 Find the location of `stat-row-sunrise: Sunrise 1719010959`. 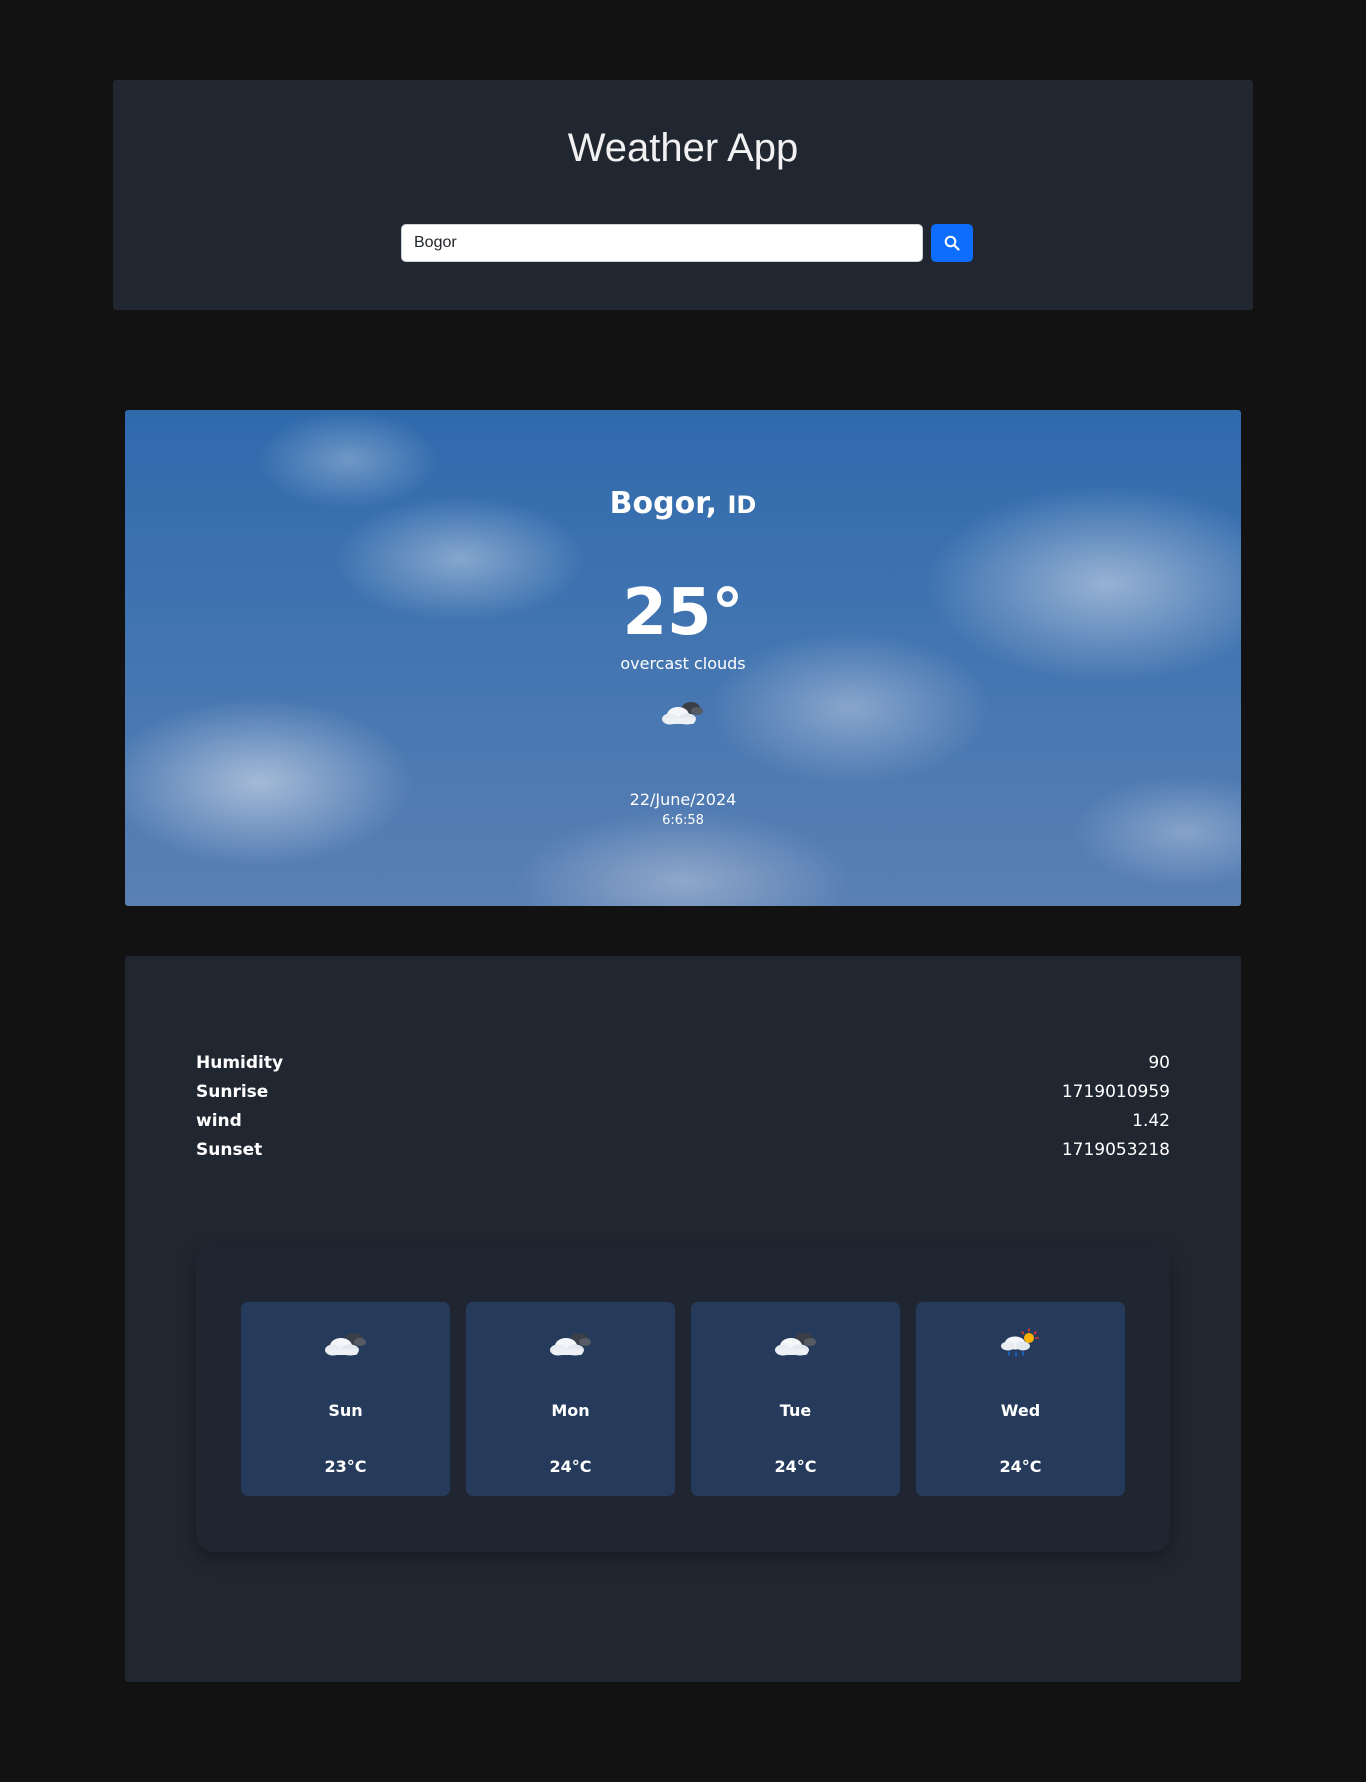

stat-row-sunrise: Sunrise 1719010959 is located at coordinates (683, 1091).